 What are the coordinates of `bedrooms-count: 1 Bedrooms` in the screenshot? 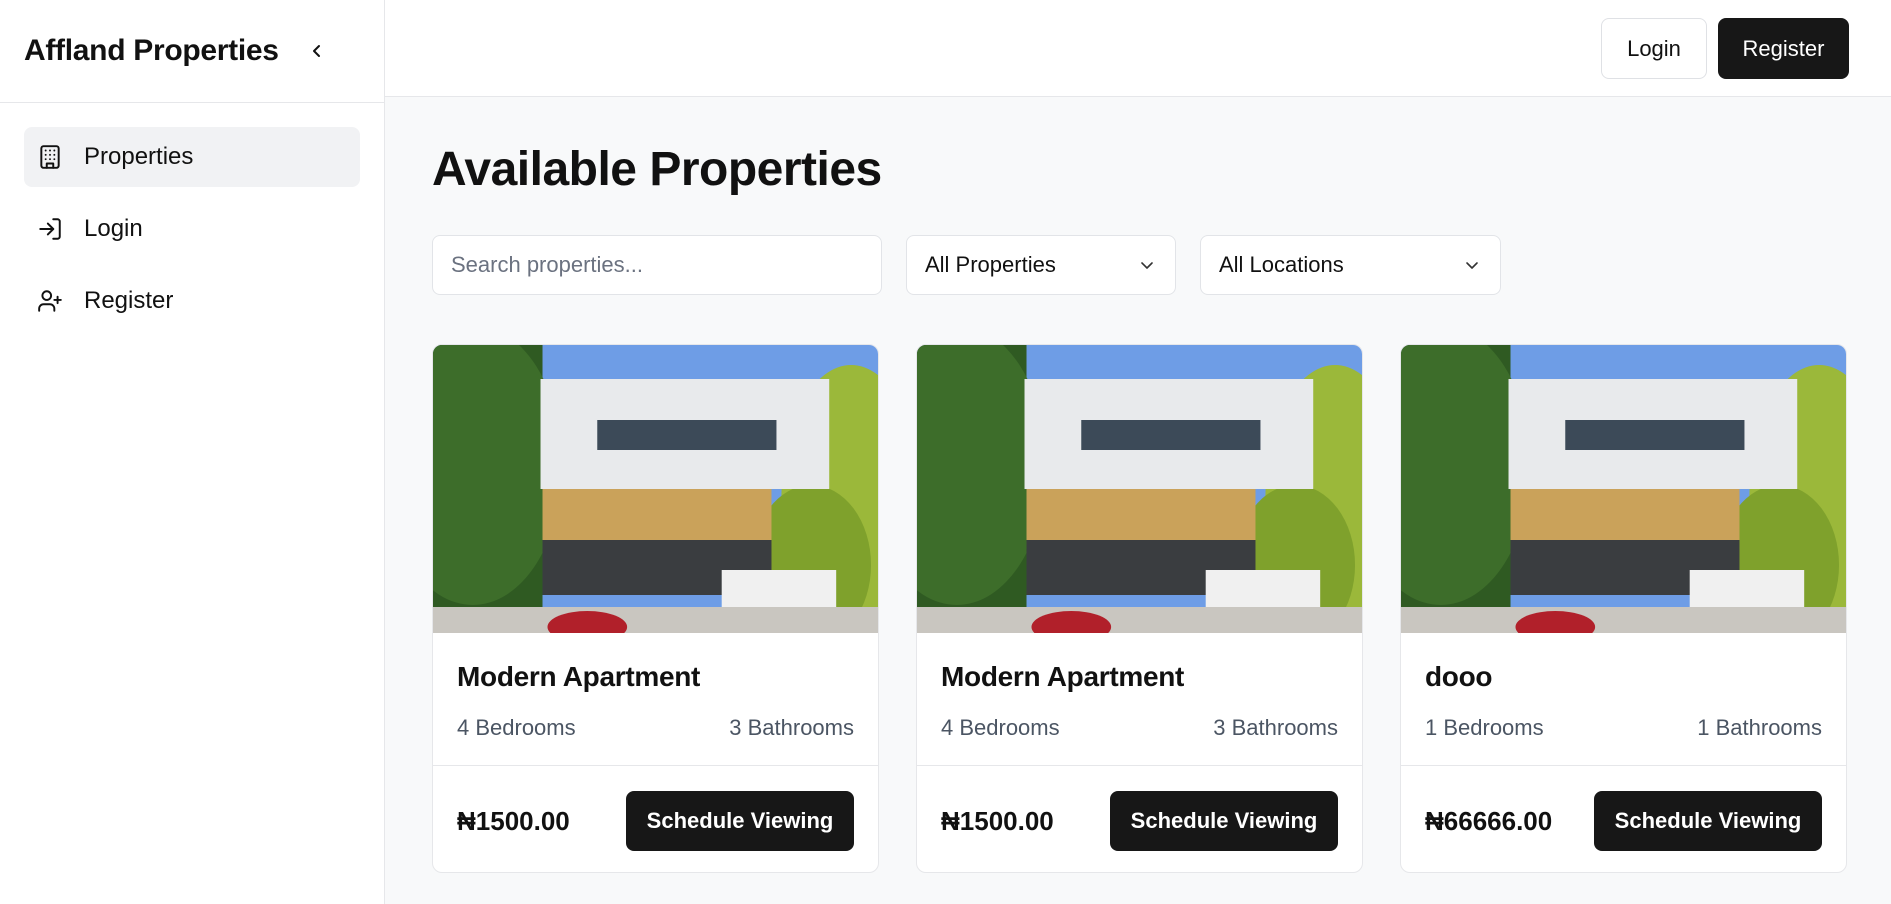 It's located at (1484, 727).